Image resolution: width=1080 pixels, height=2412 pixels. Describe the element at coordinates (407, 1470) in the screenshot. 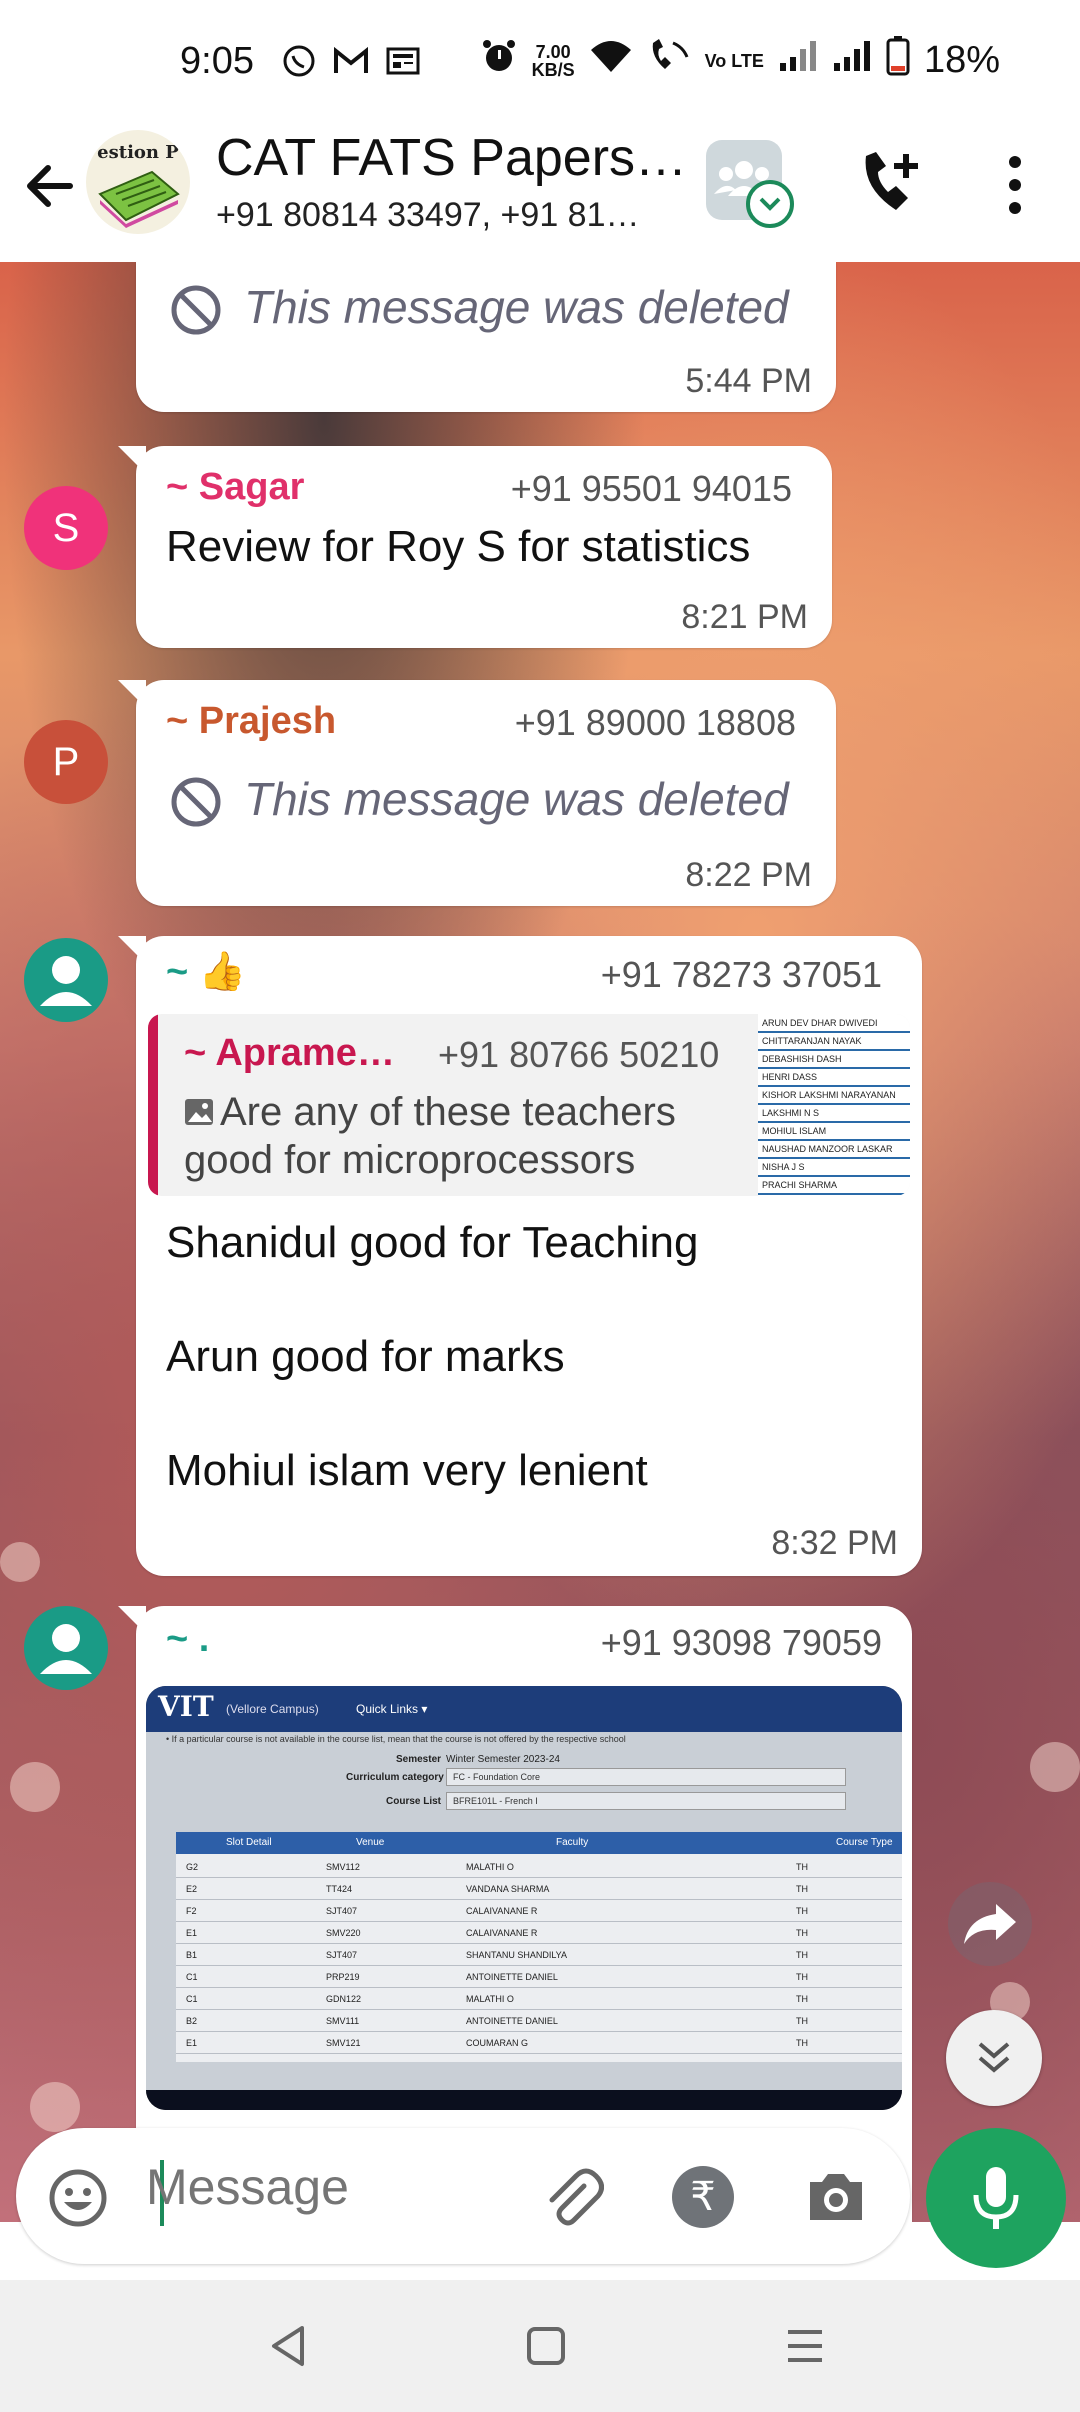

I see `message-text-line: Mohiul islam very lenient` at that location.